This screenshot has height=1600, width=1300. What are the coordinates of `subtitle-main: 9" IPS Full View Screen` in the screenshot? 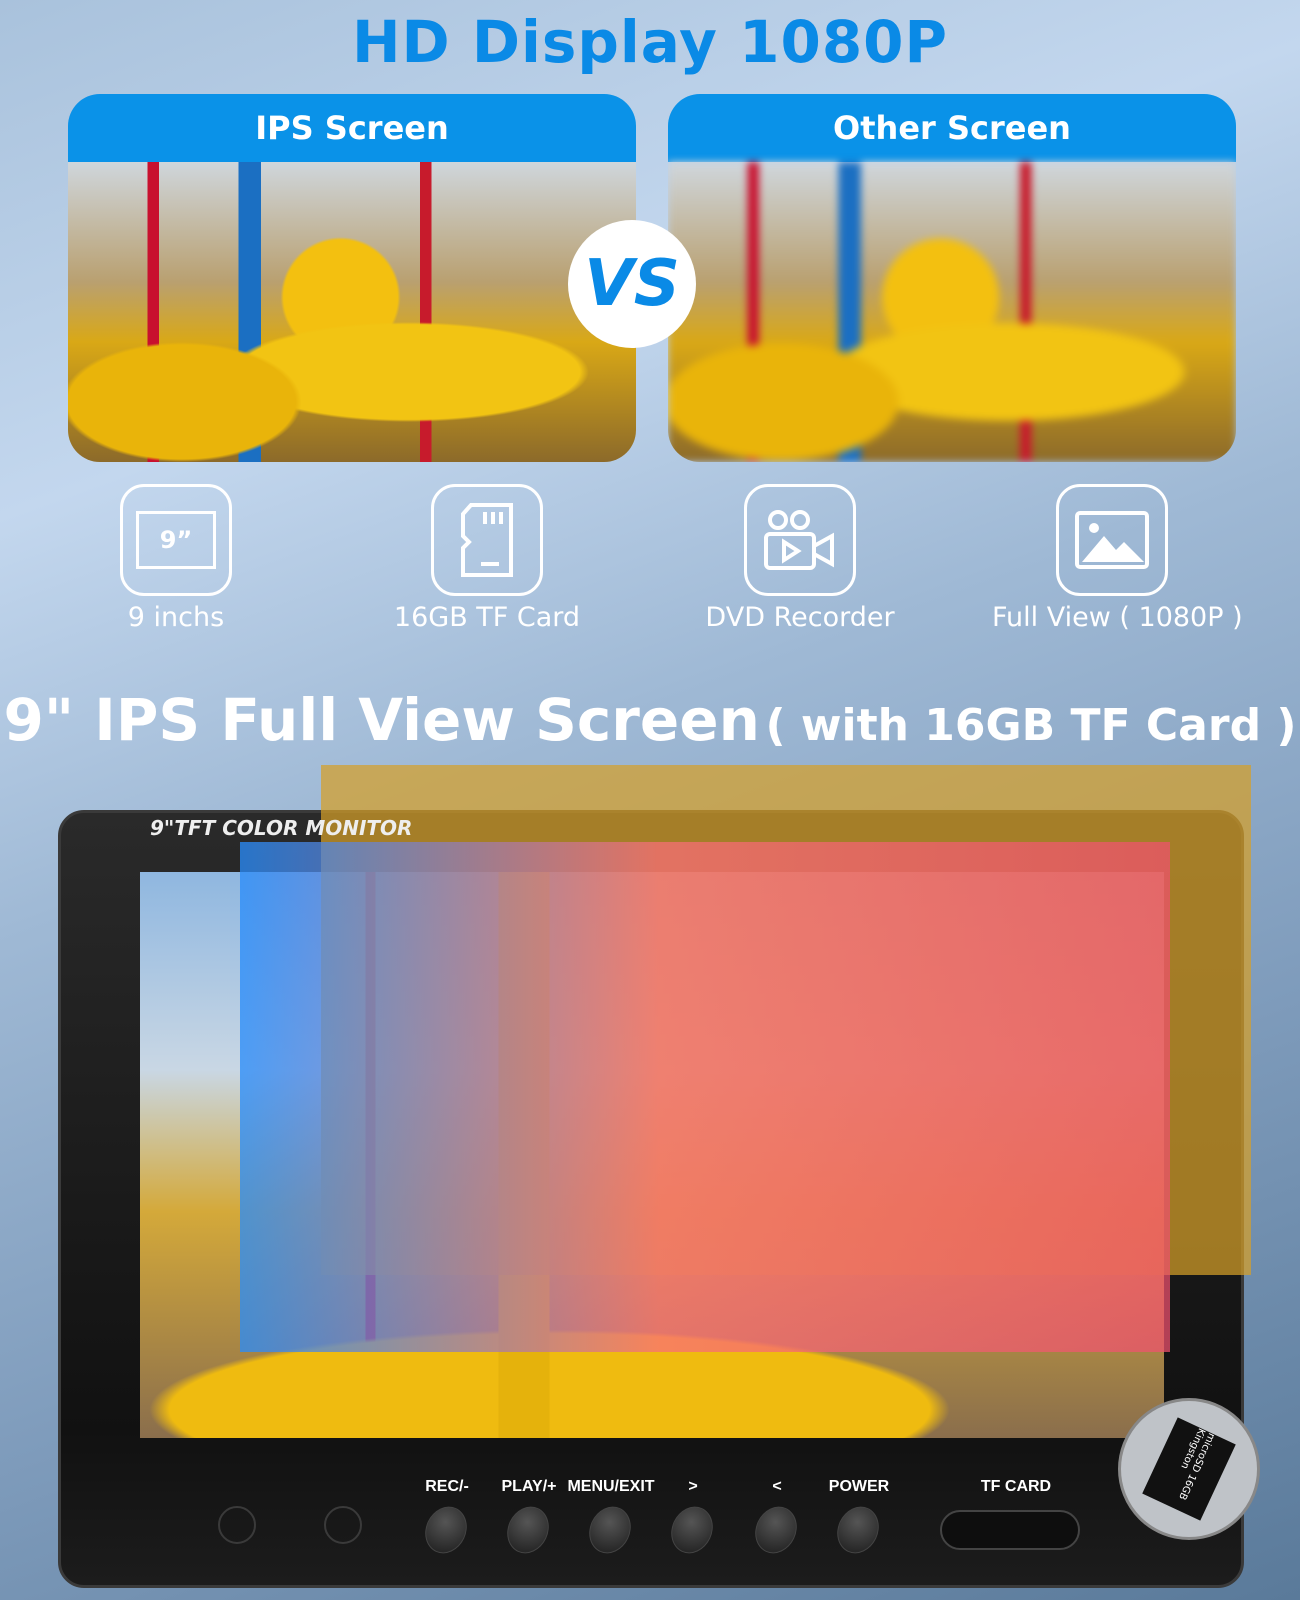 It's located at (381, 720).